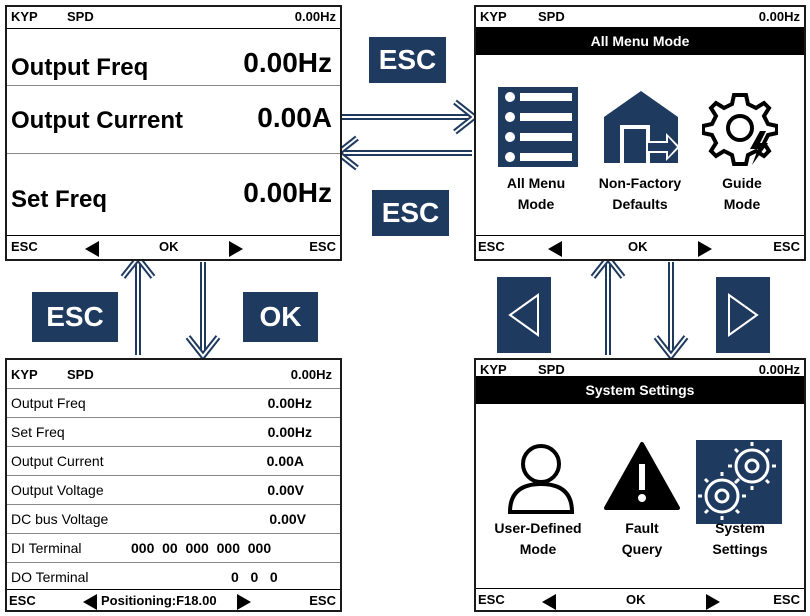 The image size is (810, 616). Describe the element at coordinates (173, 548) in the screenshot. I see `list-row: DI Terminal 000 00 000 000 000` at that location.